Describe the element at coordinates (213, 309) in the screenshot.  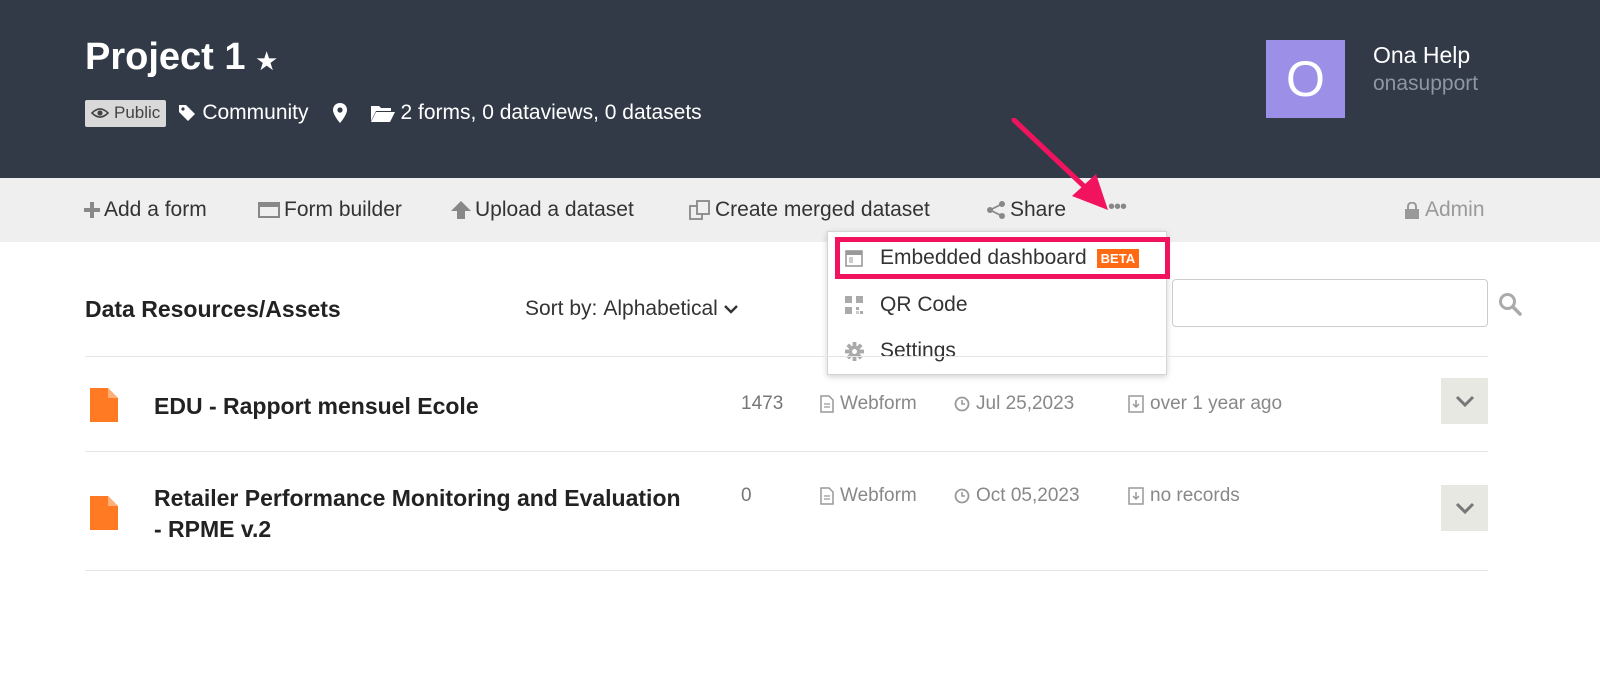
I see `section-title: Data Resources/Assets` at that location.